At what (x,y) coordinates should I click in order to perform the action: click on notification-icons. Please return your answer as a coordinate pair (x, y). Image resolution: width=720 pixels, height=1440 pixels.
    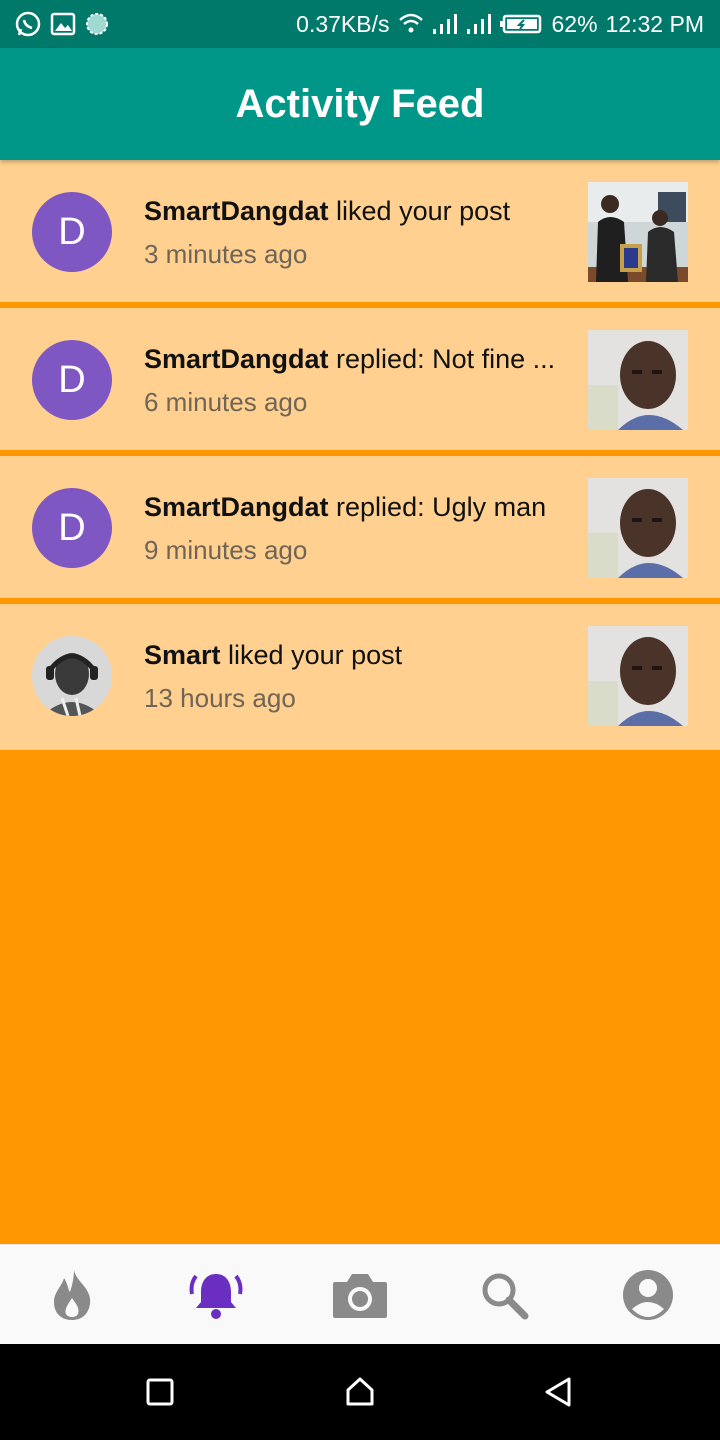
    Looking at the image, I should click on (62, 24).